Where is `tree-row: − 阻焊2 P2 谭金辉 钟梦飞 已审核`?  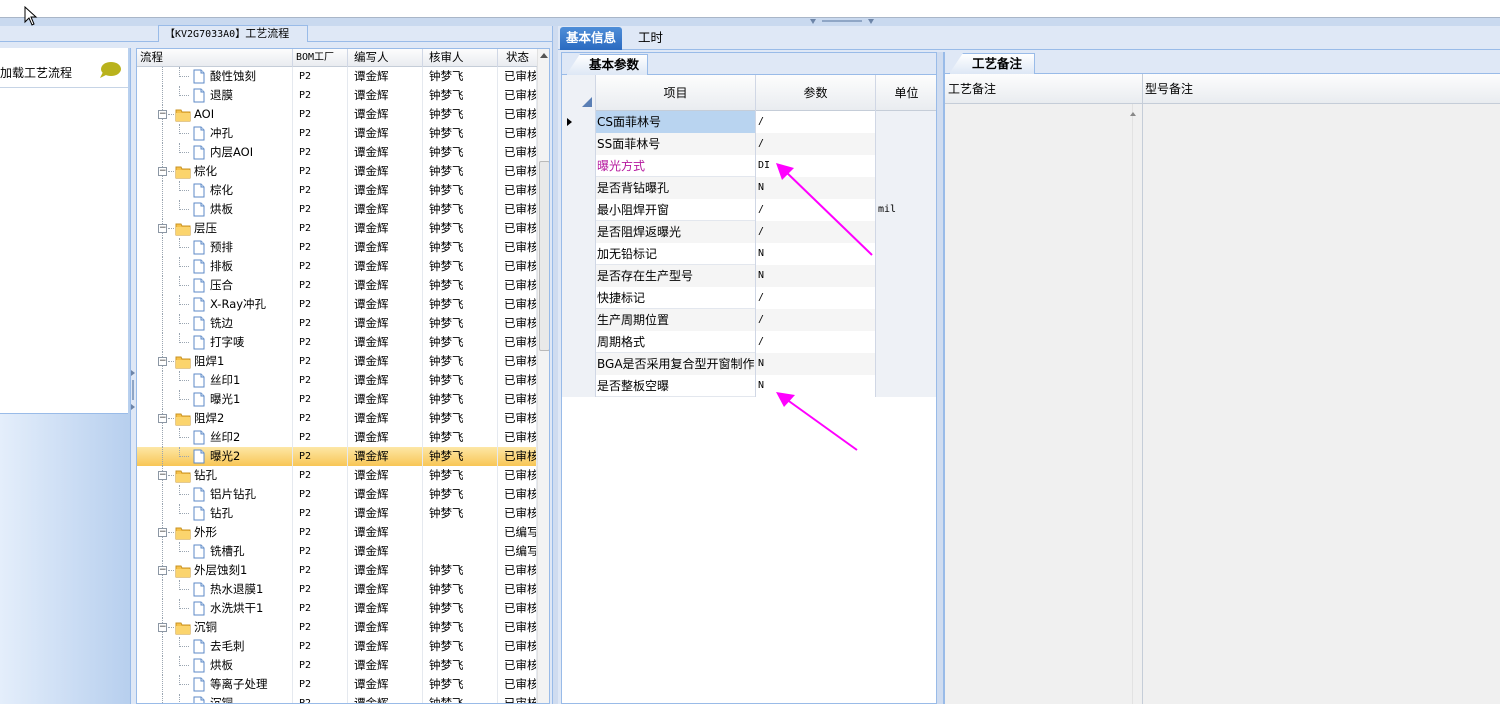
tree-row: − 阻焊2 P2 谭金辉 钟梦飞 已审核 is located at coordinates (337, 418).